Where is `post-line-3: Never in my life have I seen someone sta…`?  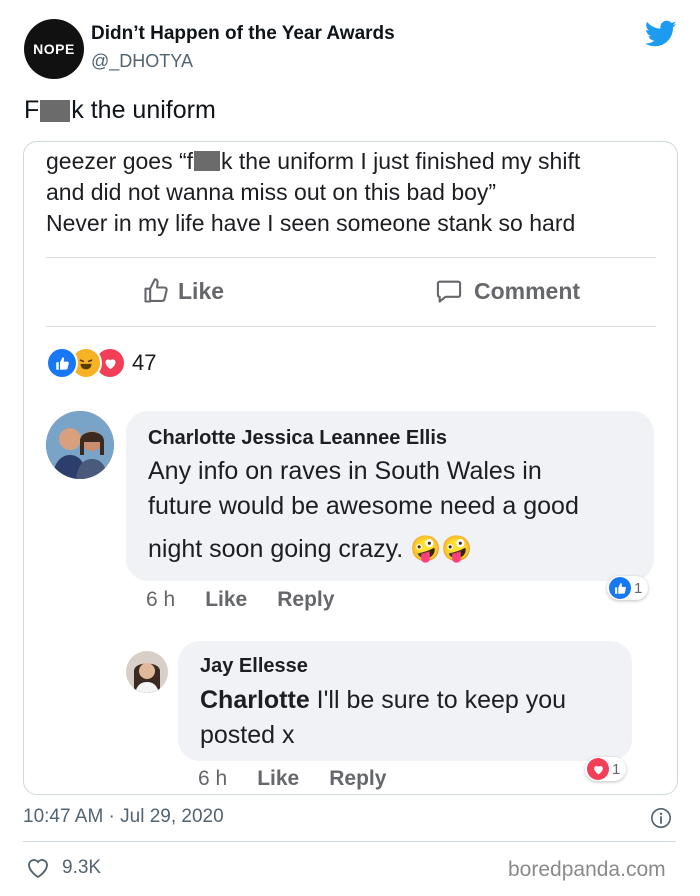 post-line-3: Never in my life have I seen someone sta… is located at coordinates (311, 223).